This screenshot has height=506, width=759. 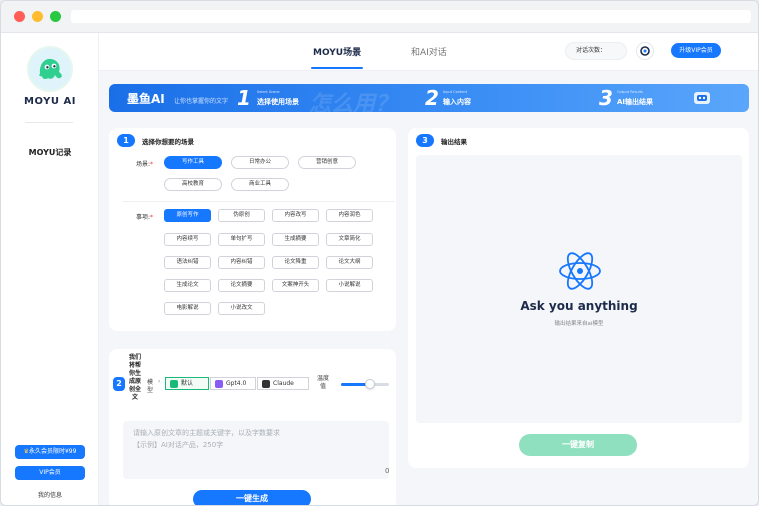 What do you see at coordinates (50, 494) in the screenshot?
I see `profile-link: 我的信息` at bounding box center [50, 494].